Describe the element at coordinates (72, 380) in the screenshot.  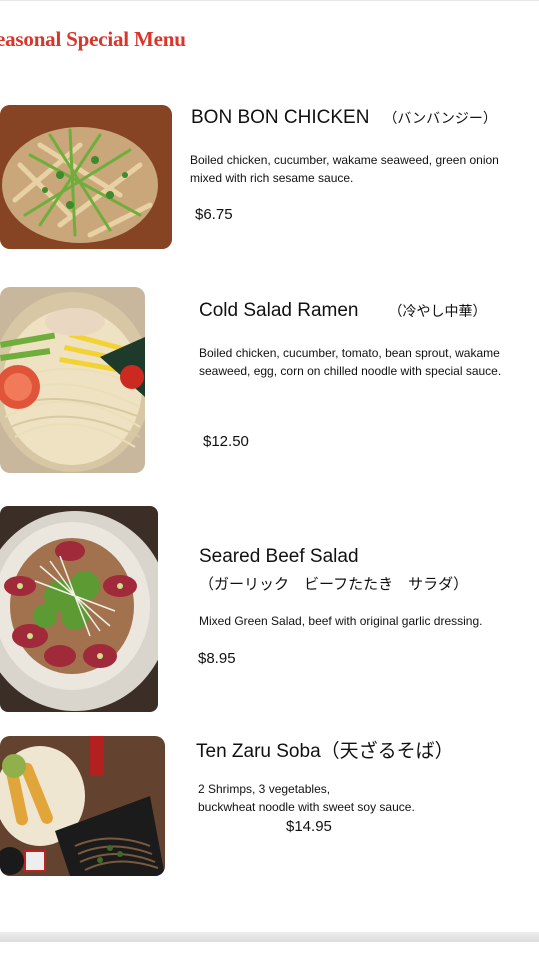
I see `cold-salad-ramen-photo` at that location.